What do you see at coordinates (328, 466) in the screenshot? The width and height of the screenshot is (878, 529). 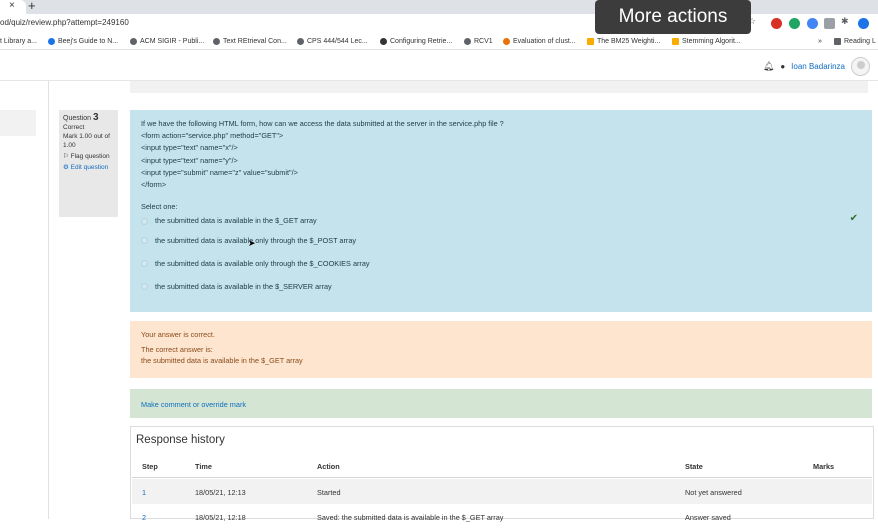 I see `header-action: Action` at bounding box center [328, 466].